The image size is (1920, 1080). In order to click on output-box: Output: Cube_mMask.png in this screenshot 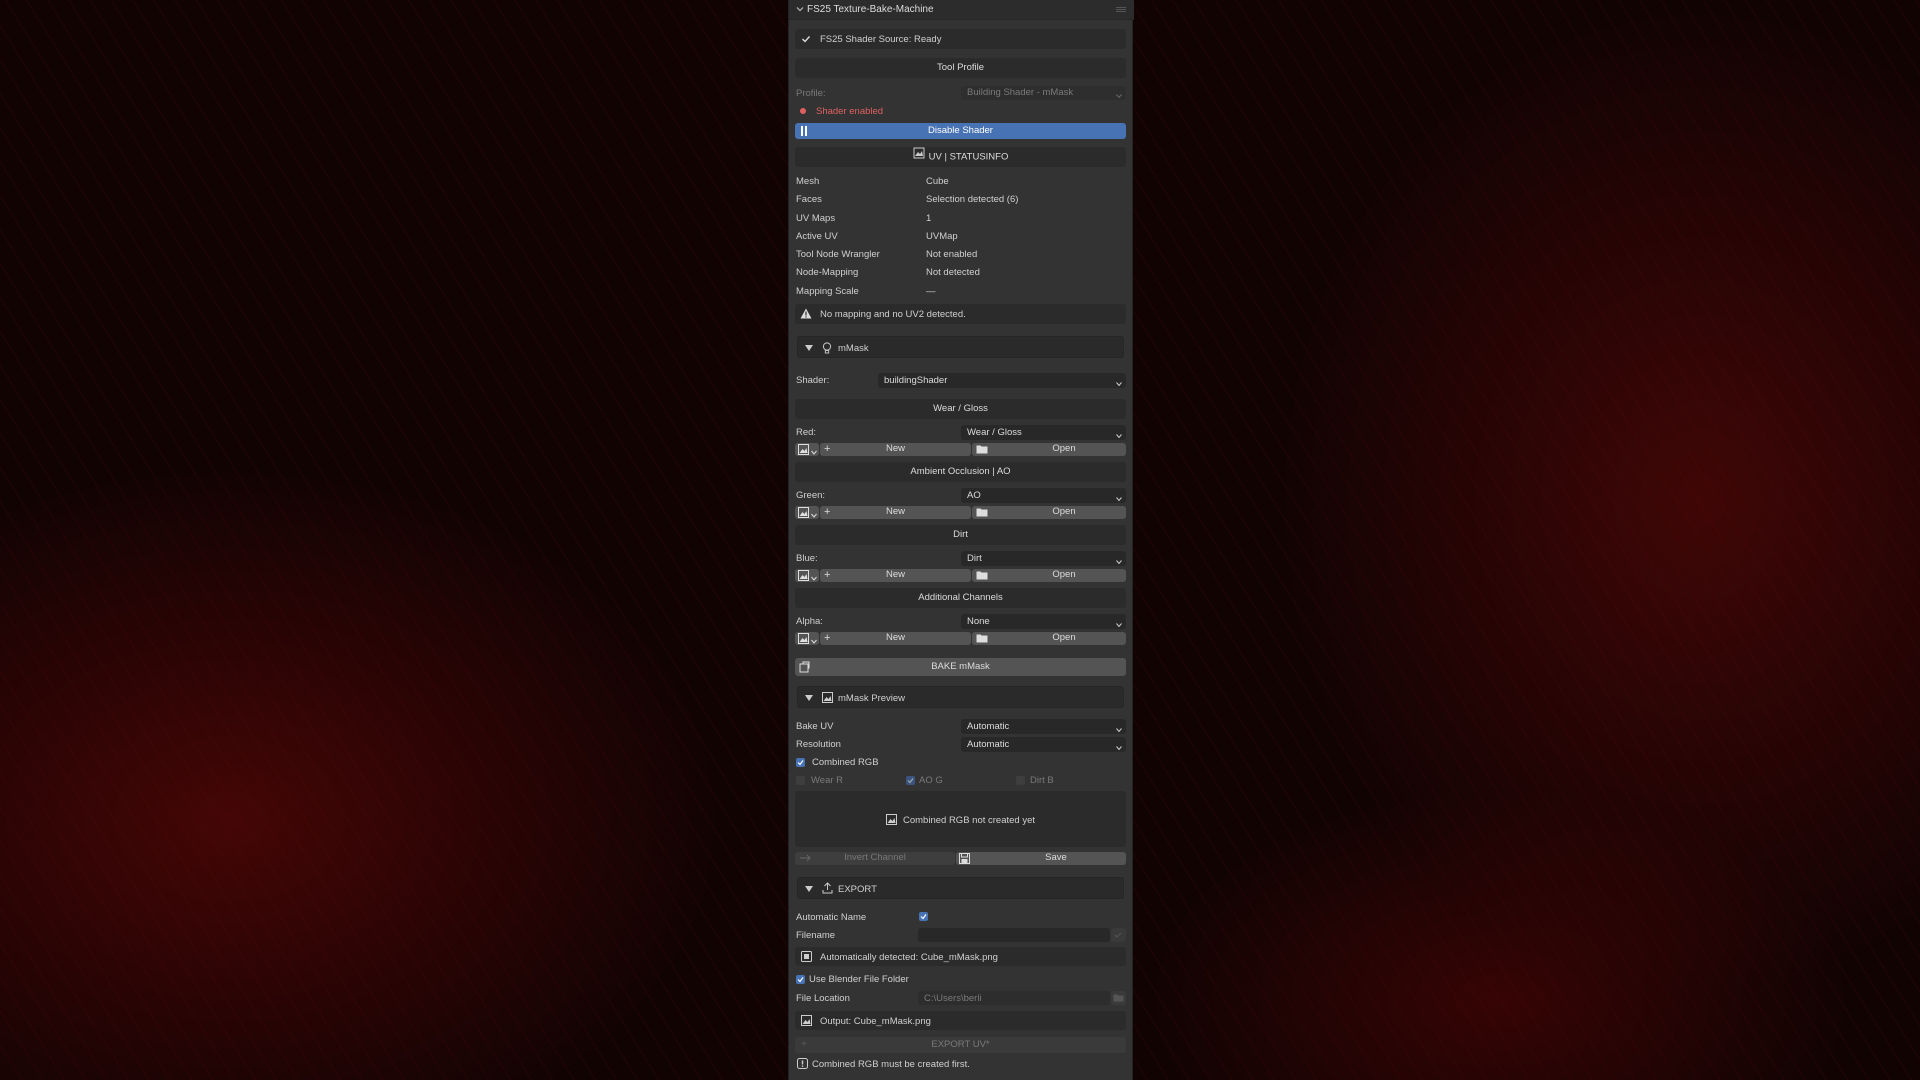, I will do `click(960, 1020)`.